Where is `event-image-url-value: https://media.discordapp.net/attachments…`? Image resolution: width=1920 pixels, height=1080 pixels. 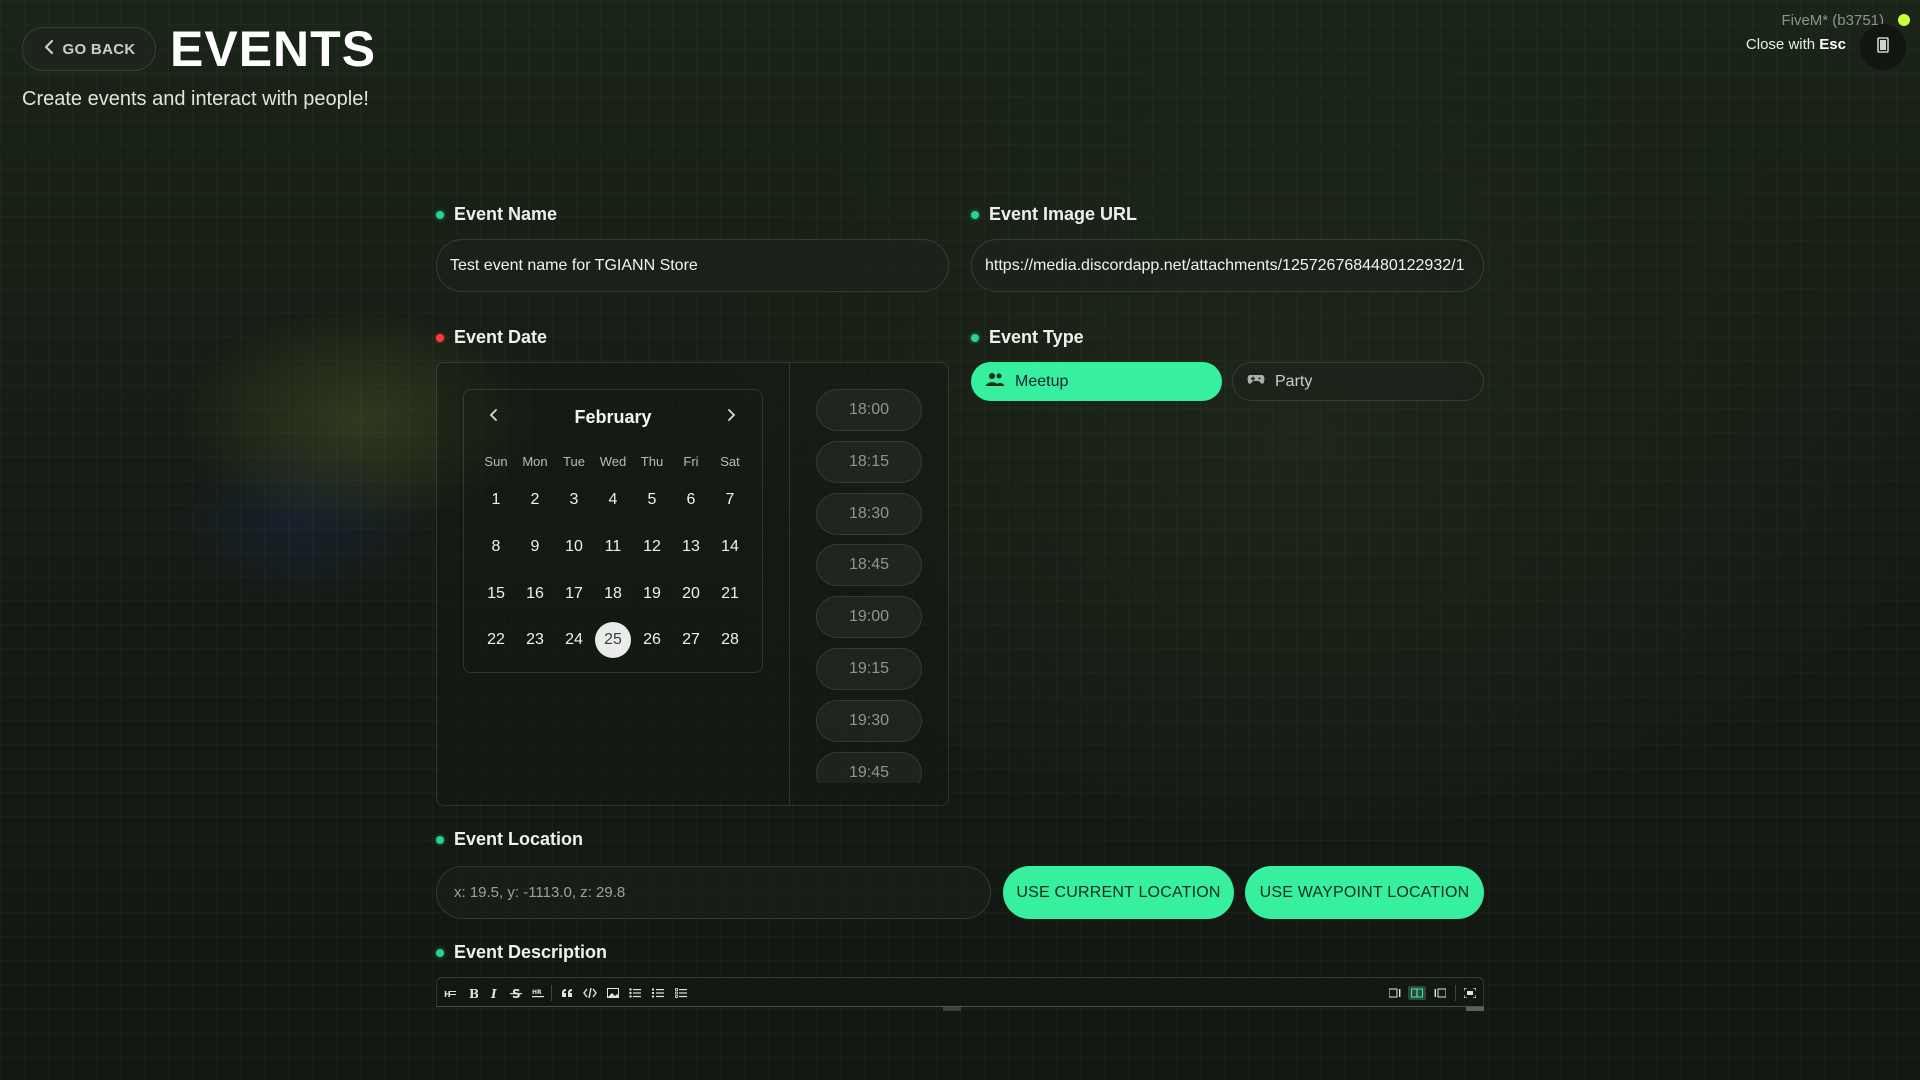
event-image-url-value: https://media.discordapp.net/attachments… is located at coordinates (1225, 265).